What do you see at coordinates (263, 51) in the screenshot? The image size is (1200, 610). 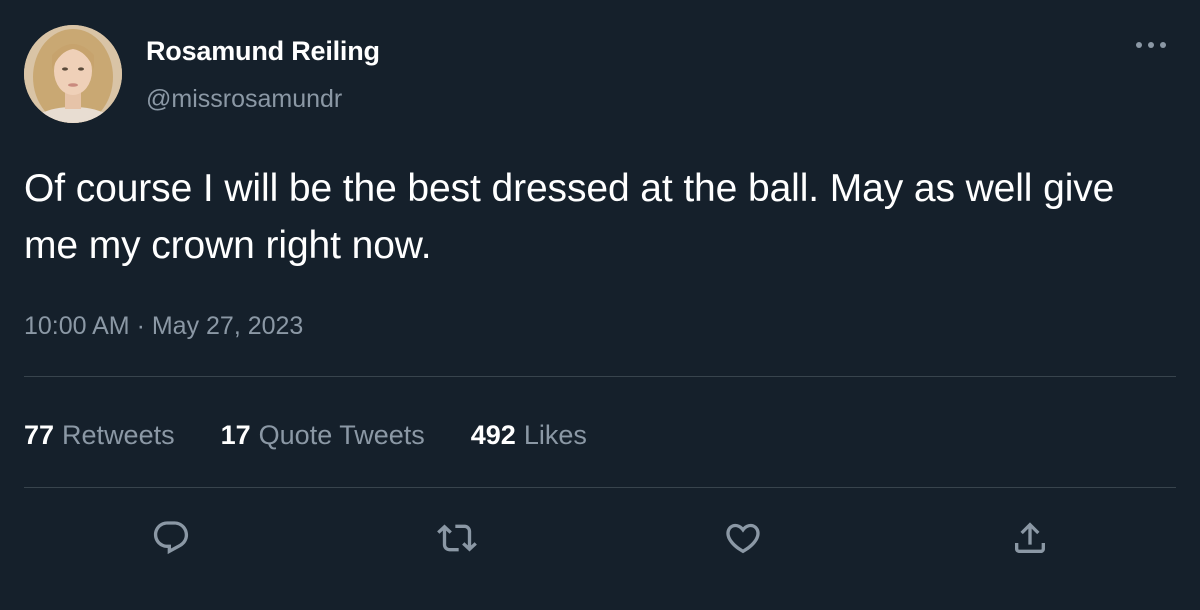 I see `display-name: Rosamund Reiling` at bounding box center [263, 51].